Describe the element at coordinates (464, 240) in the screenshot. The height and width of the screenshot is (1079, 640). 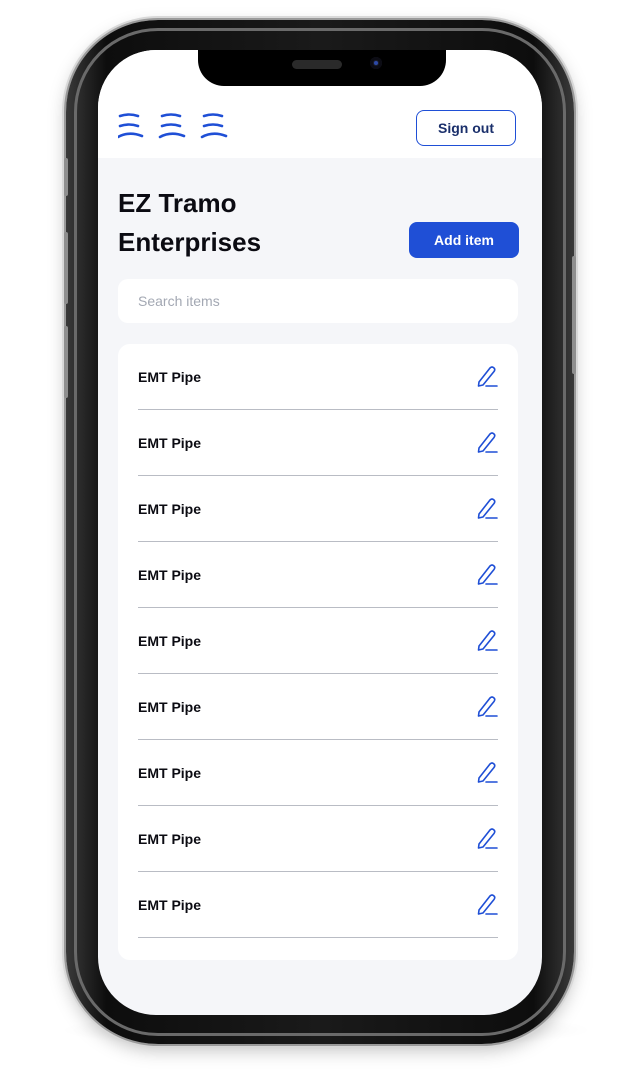
I see `add-item-button: Add item` at that location.